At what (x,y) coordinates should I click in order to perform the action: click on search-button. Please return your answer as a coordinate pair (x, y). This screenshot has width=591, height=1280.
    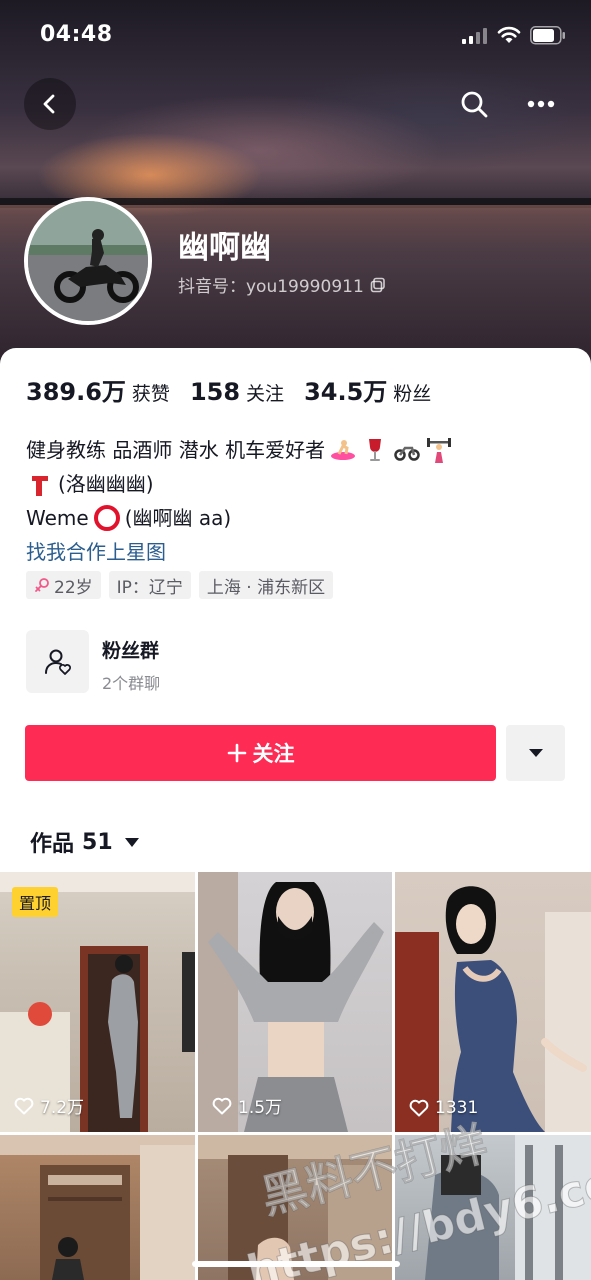
    Looking at the image, I should click on (474, 104).